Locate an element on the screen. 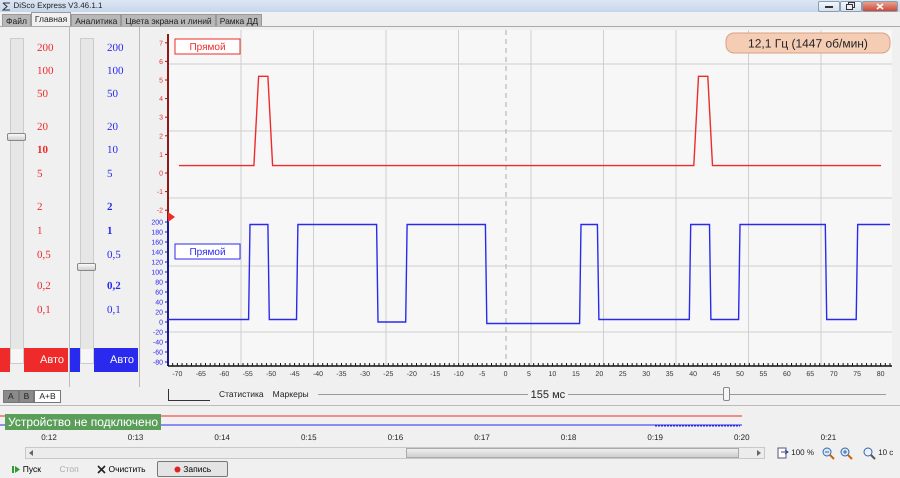  restore-icon is located at coordinates (851, 6).